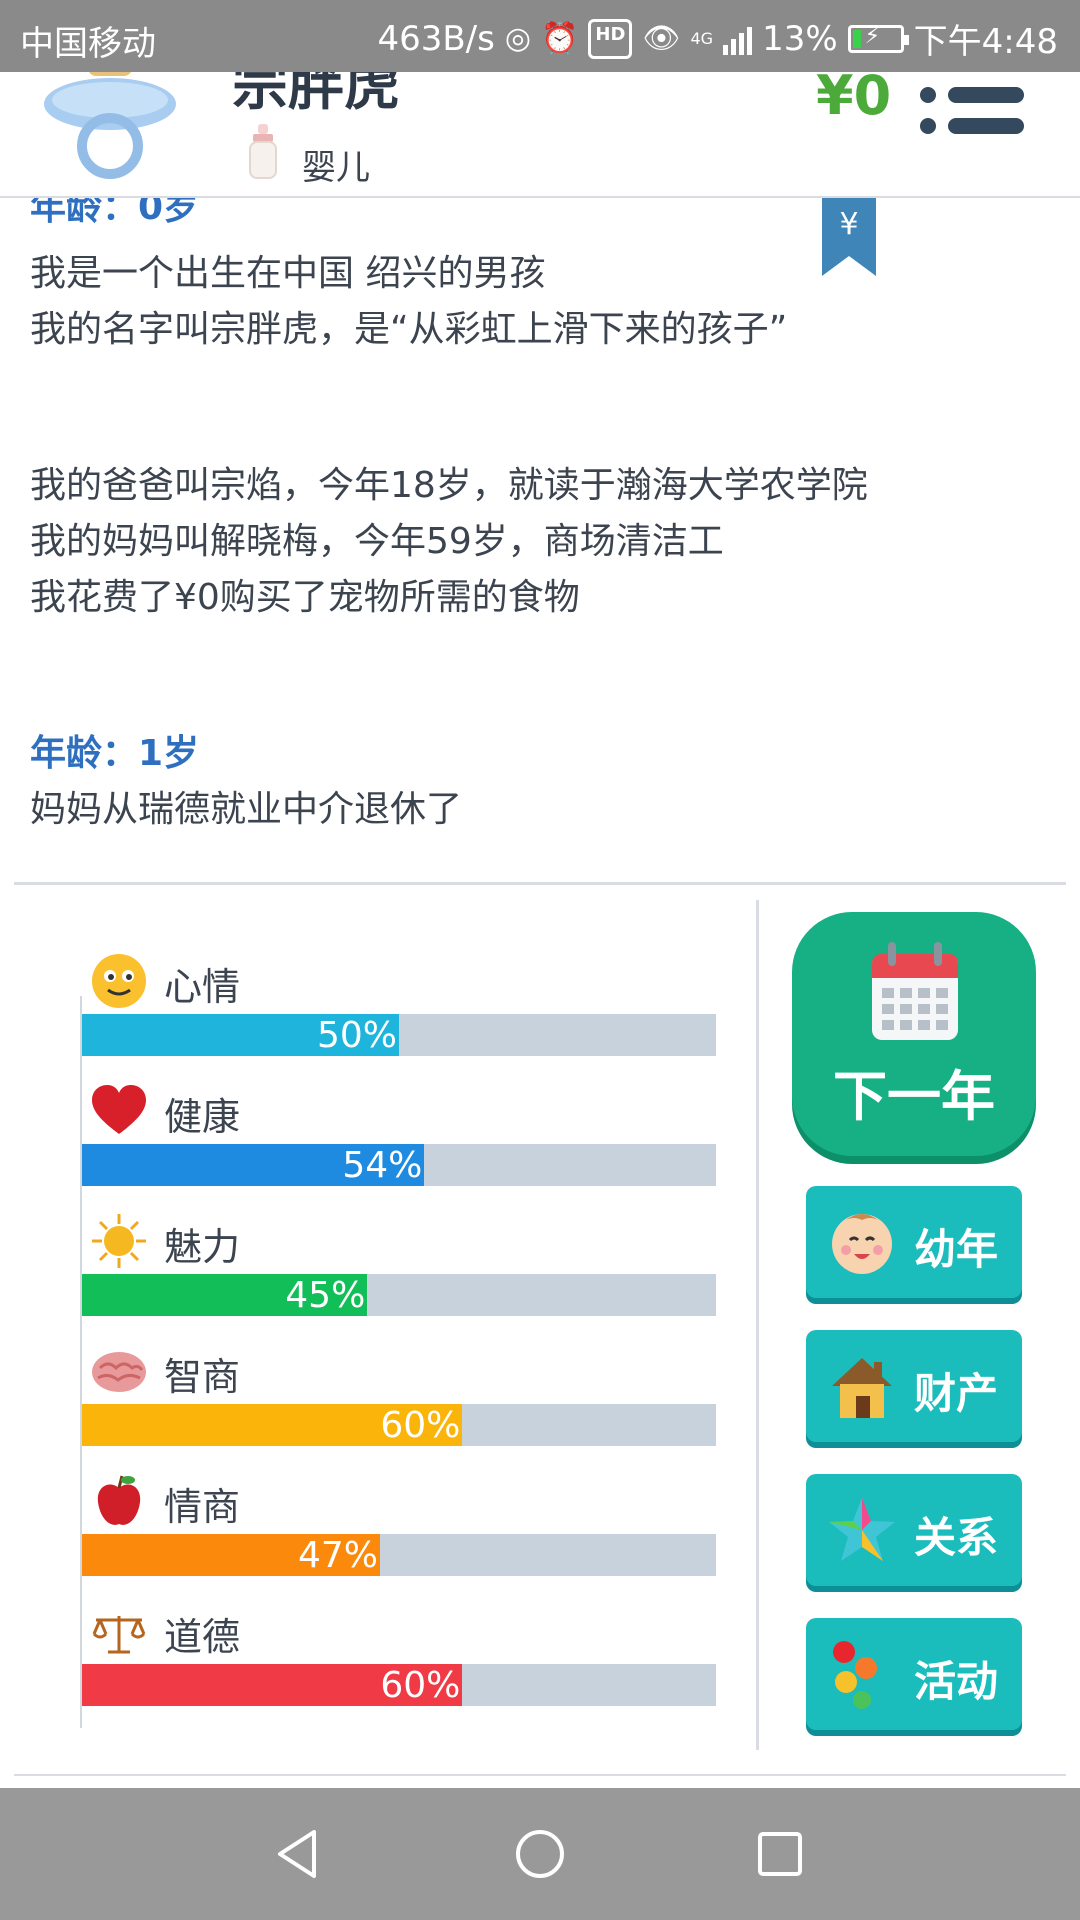  I want to click on stat-track: 47%, so click(399, 1555).